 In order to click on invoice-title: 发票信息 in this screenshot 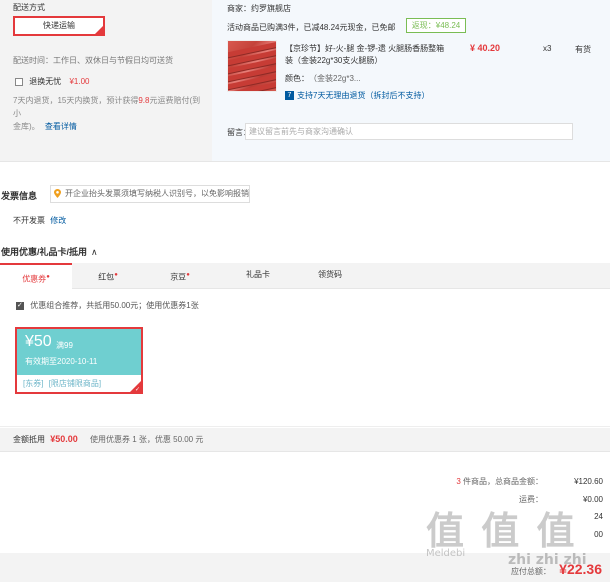, I will do `click(19, 196)`.